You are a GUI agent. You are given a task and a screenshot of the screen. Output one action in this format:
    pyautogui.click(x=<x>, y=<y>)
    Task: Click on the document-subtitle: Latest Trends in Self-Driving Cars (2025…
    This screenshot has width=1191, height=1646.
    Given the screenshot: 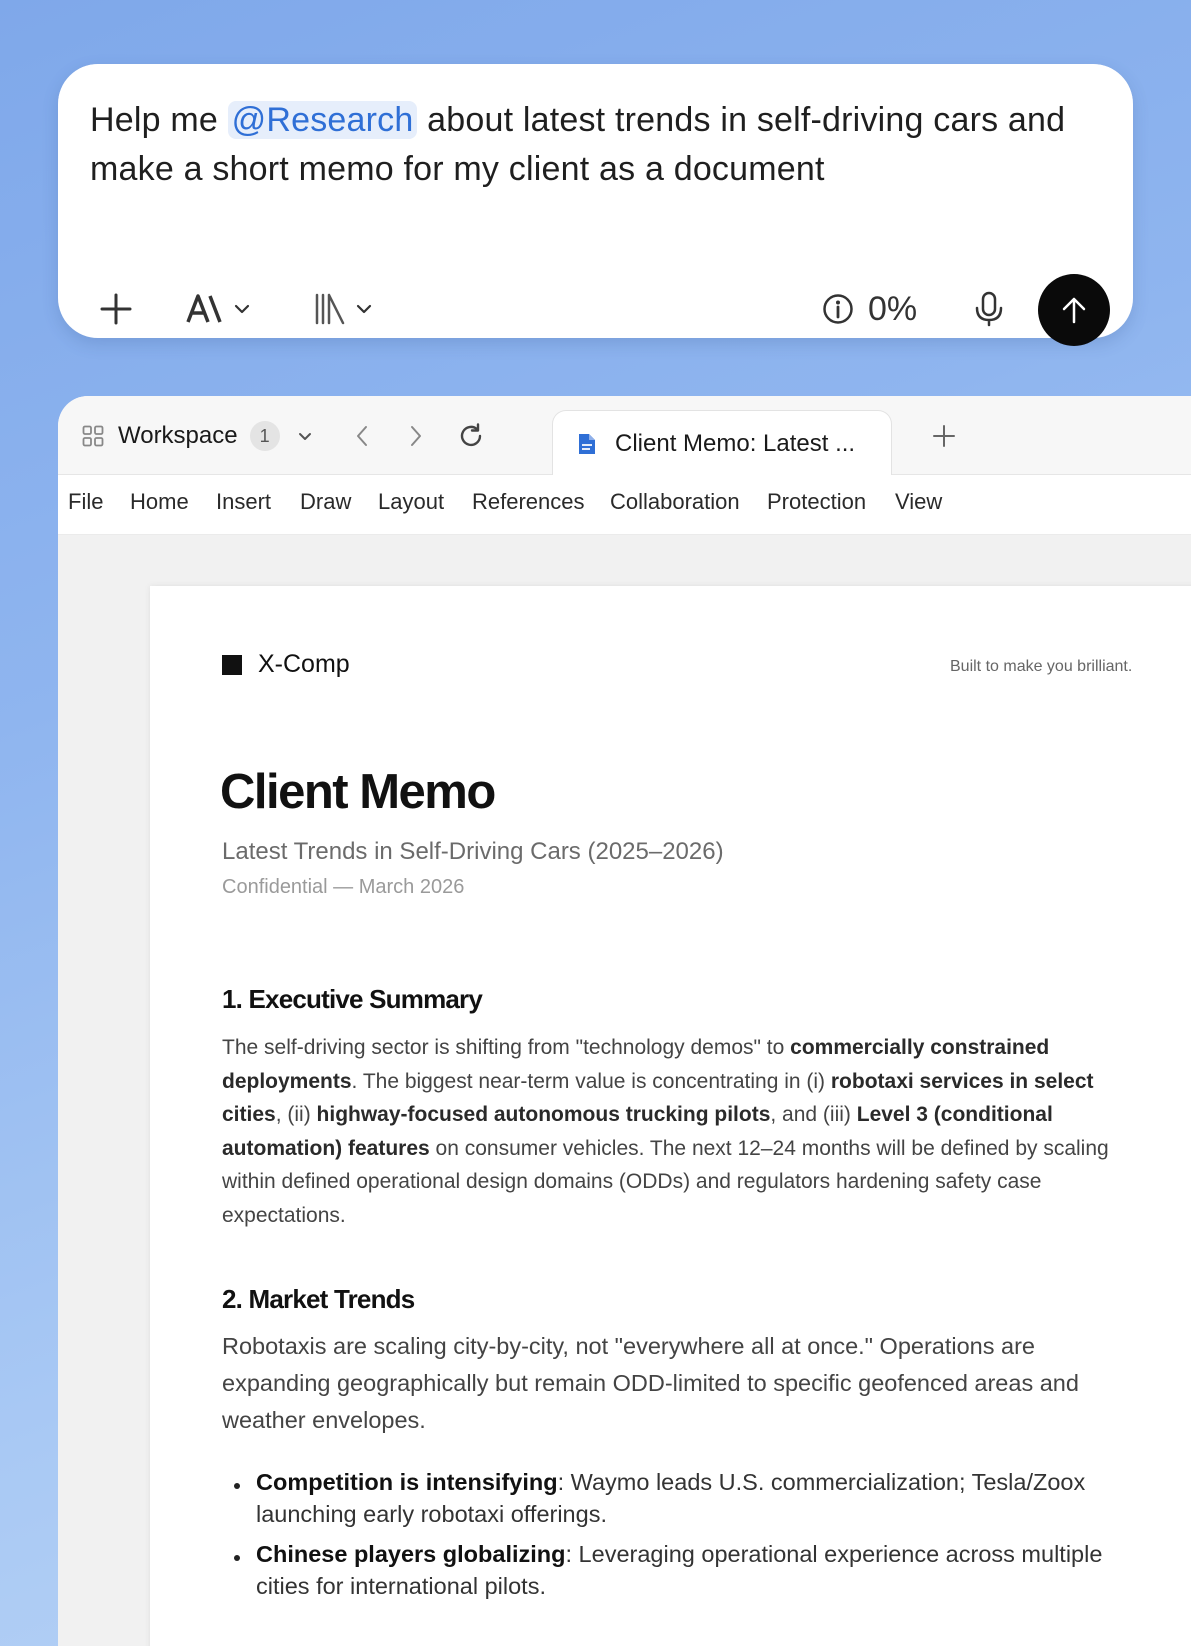 What is the action you would take?
    pyautogui.click(x=473, y=851)
    